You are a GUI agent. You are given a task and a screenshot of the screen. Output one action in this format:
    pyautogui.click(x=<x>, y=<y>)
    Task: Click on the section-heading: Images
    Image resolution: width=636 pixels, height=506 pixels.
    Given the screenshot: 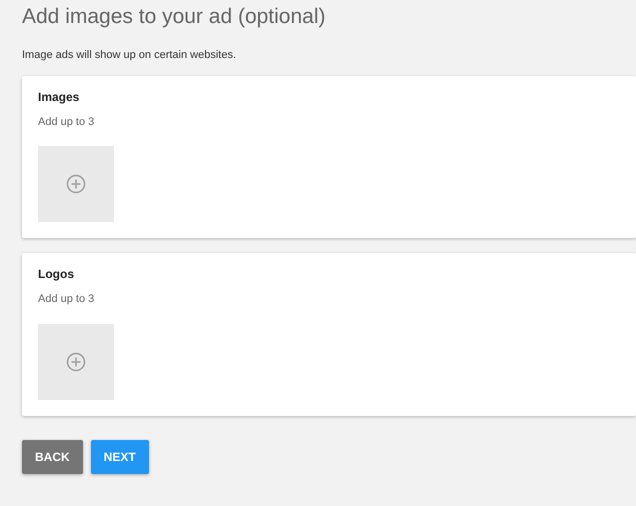 What is the action you would take?
    pyautogui.click(x=59, y=97)
    